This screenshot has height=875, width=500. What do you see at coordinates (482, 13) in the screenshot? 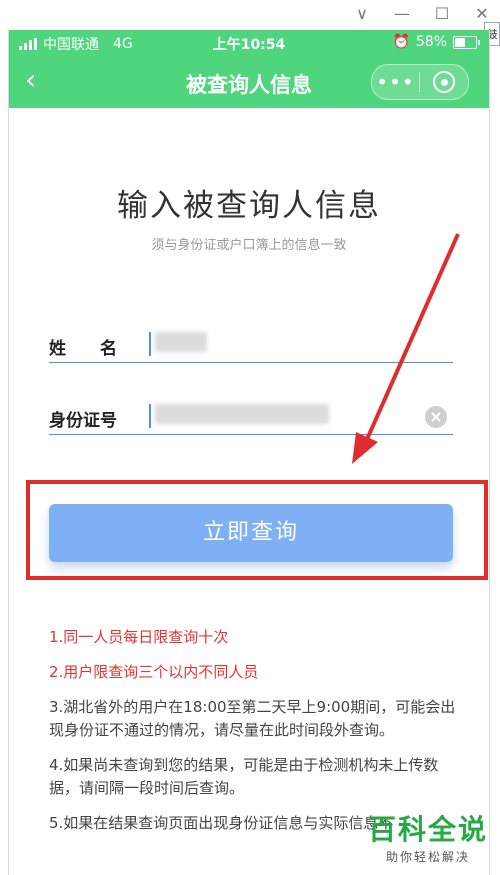
I see `close-icon: ✕` at bounding box center [482, 13].